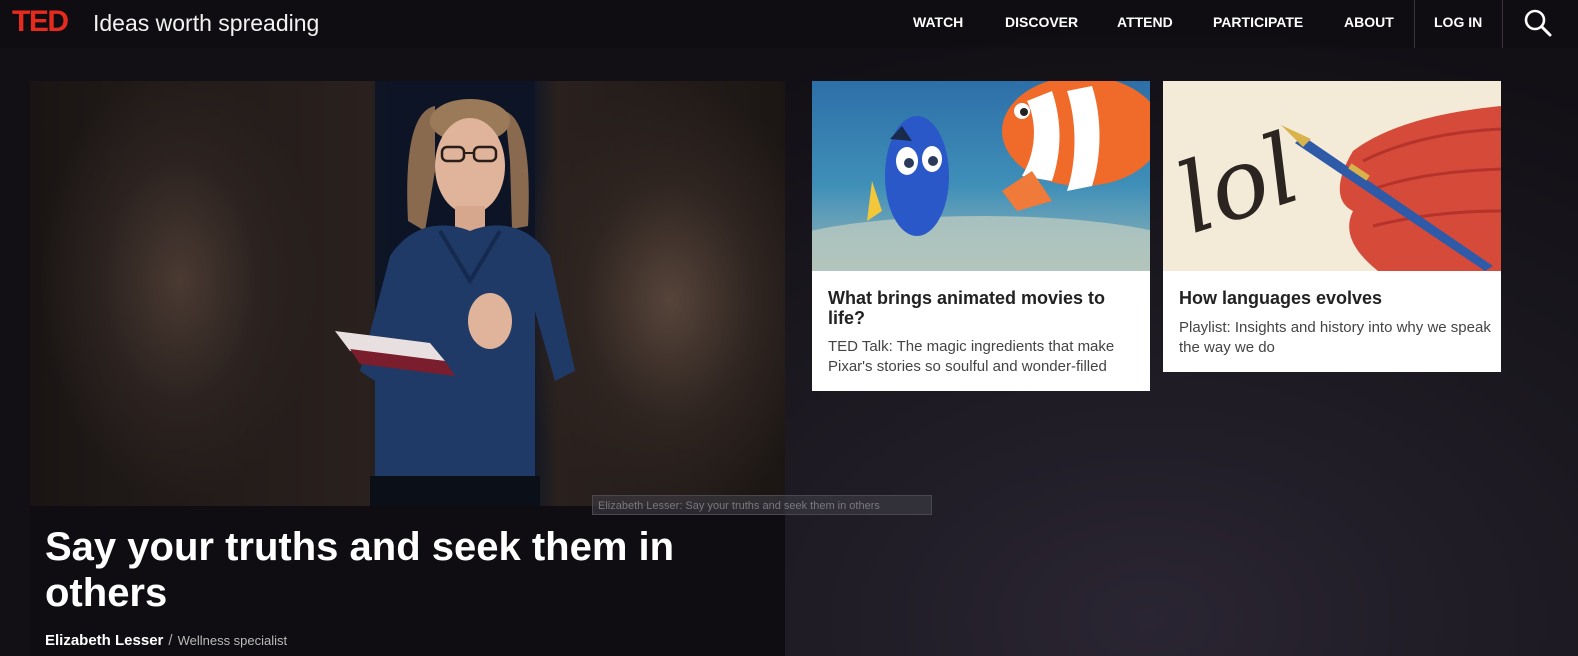 The image size is (1578, 656). What do you see at coordinates (983, 308) in the screenshot?
I see `talk-card-title: What brings animated movies to life?` at bounding box center [983, 308].